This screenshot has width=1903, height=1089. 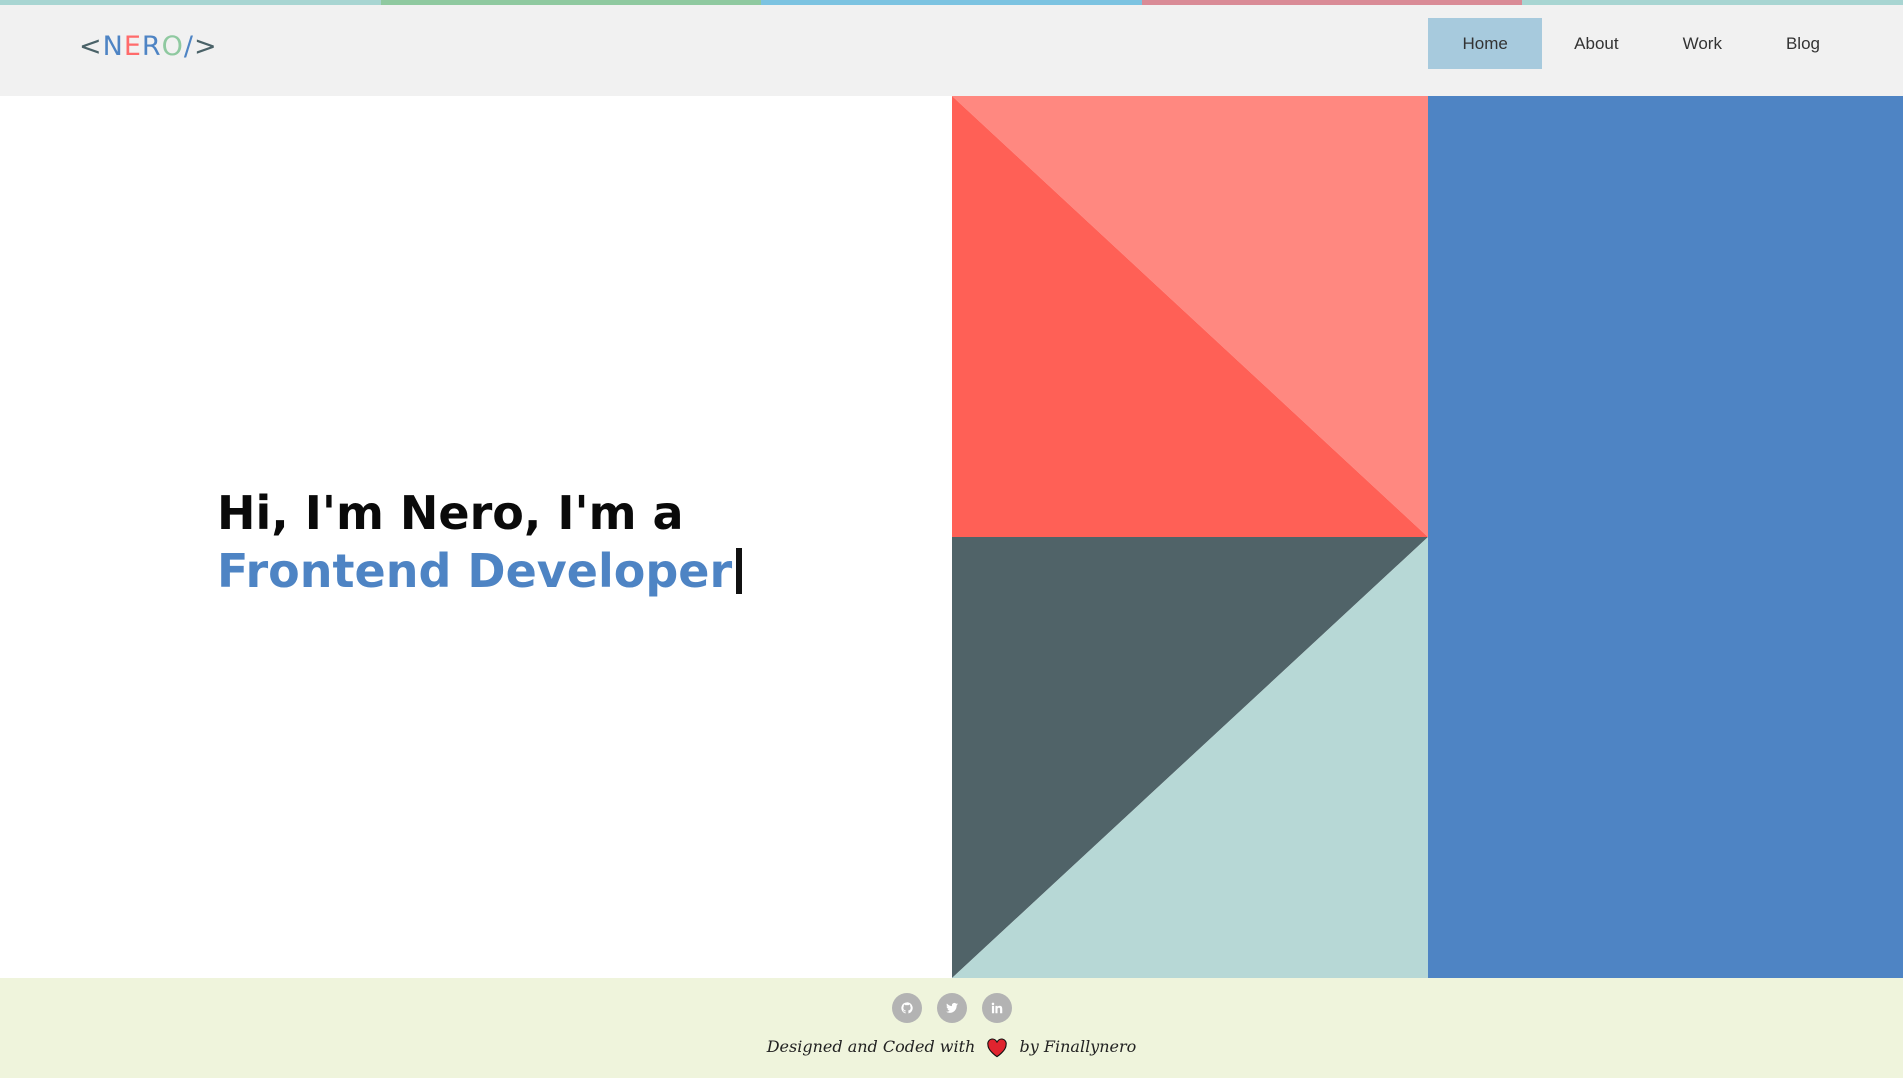 I want to click on logo-char: O, so click(x=172, y=46).